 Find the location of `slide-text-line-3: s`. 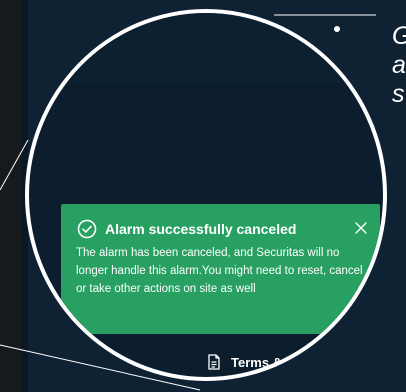

slide-text-line-3: s is located at coordinates (398, 94).